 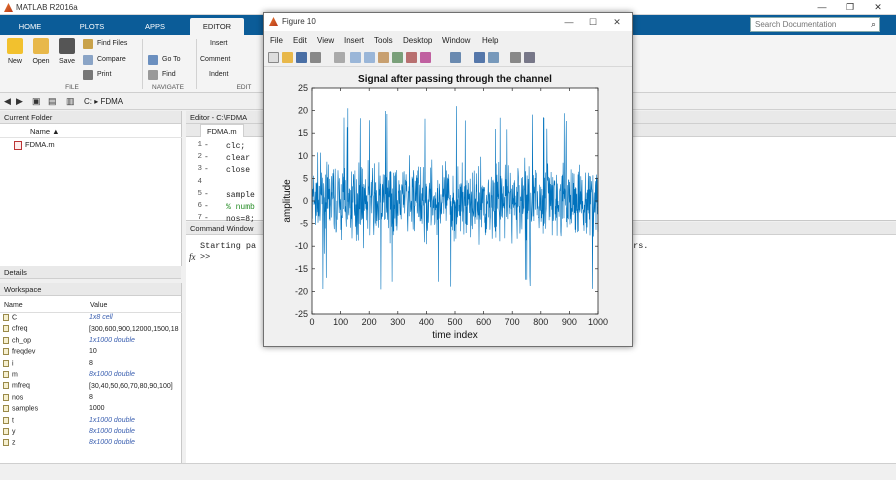 What do you see at coordinates (105, 44) in the screenshot?
I see `find-files-button: Find Files` at bounding box center [105, 44].